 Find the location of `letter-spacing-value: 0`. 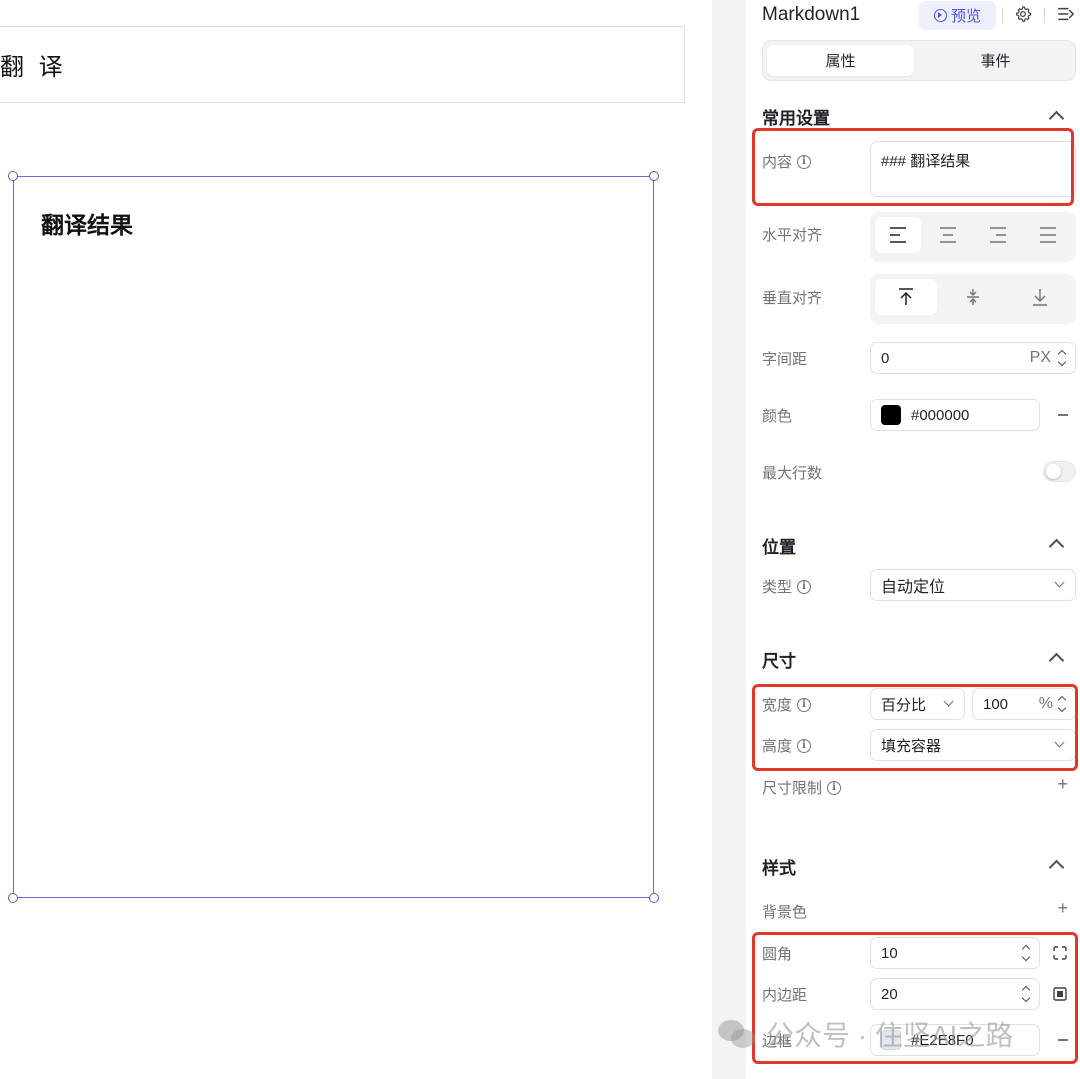

letter-spacing-value: 0 is located at coordinates (885, 358).